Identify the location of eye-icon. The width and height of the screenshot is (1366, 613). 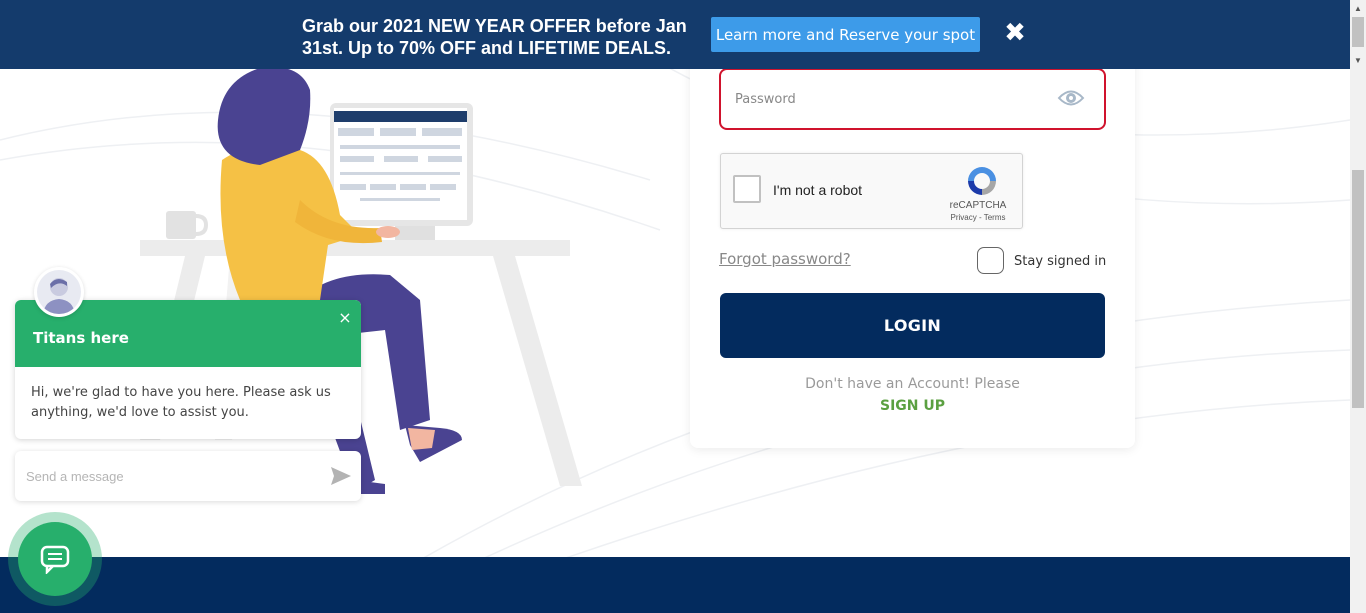
(1071, 98).